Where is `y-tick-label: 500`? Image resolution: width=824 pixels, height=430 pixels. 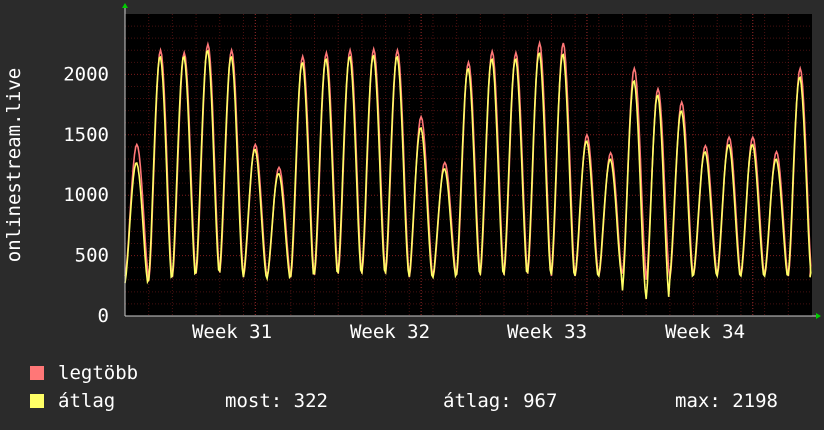
y-tick-label: 500 is located at coordinates (92, 256).